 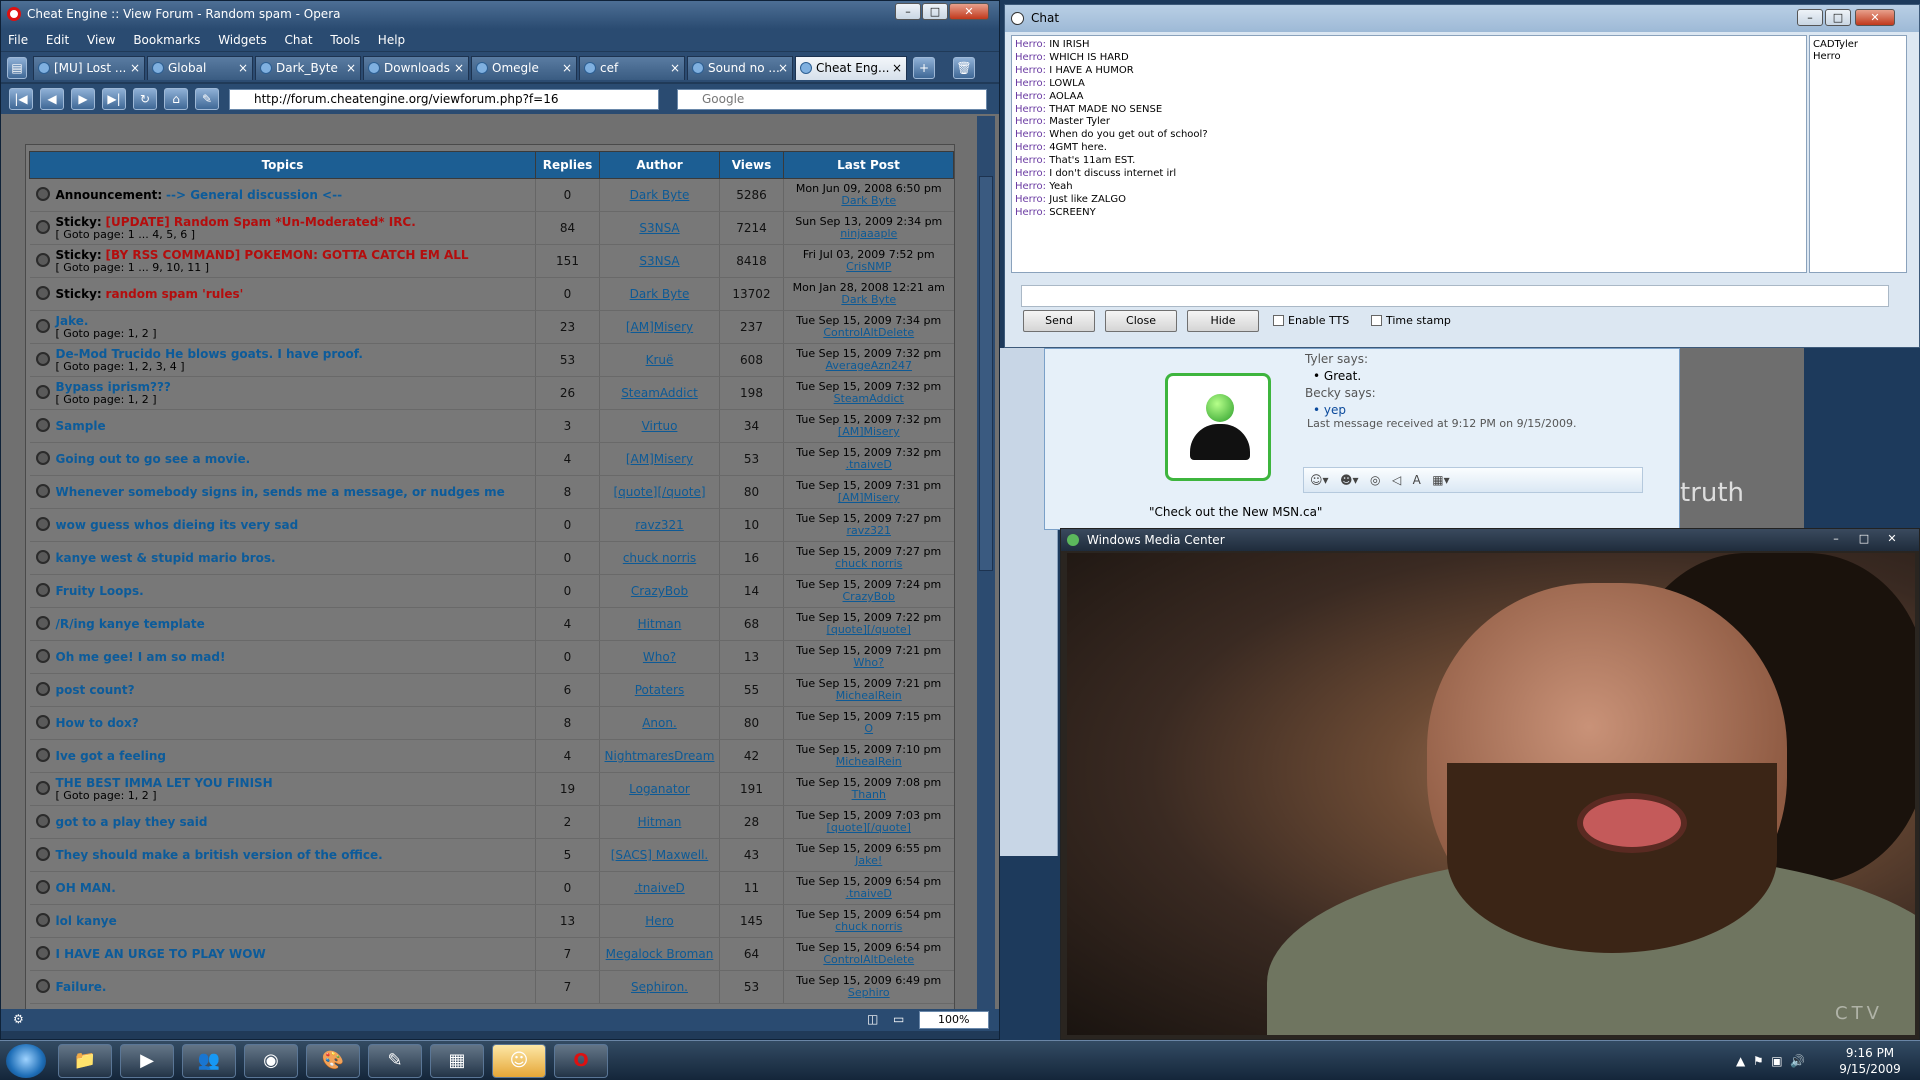 I want to click on last-post-author-link: Sephiro, so click(x=869, y=993).